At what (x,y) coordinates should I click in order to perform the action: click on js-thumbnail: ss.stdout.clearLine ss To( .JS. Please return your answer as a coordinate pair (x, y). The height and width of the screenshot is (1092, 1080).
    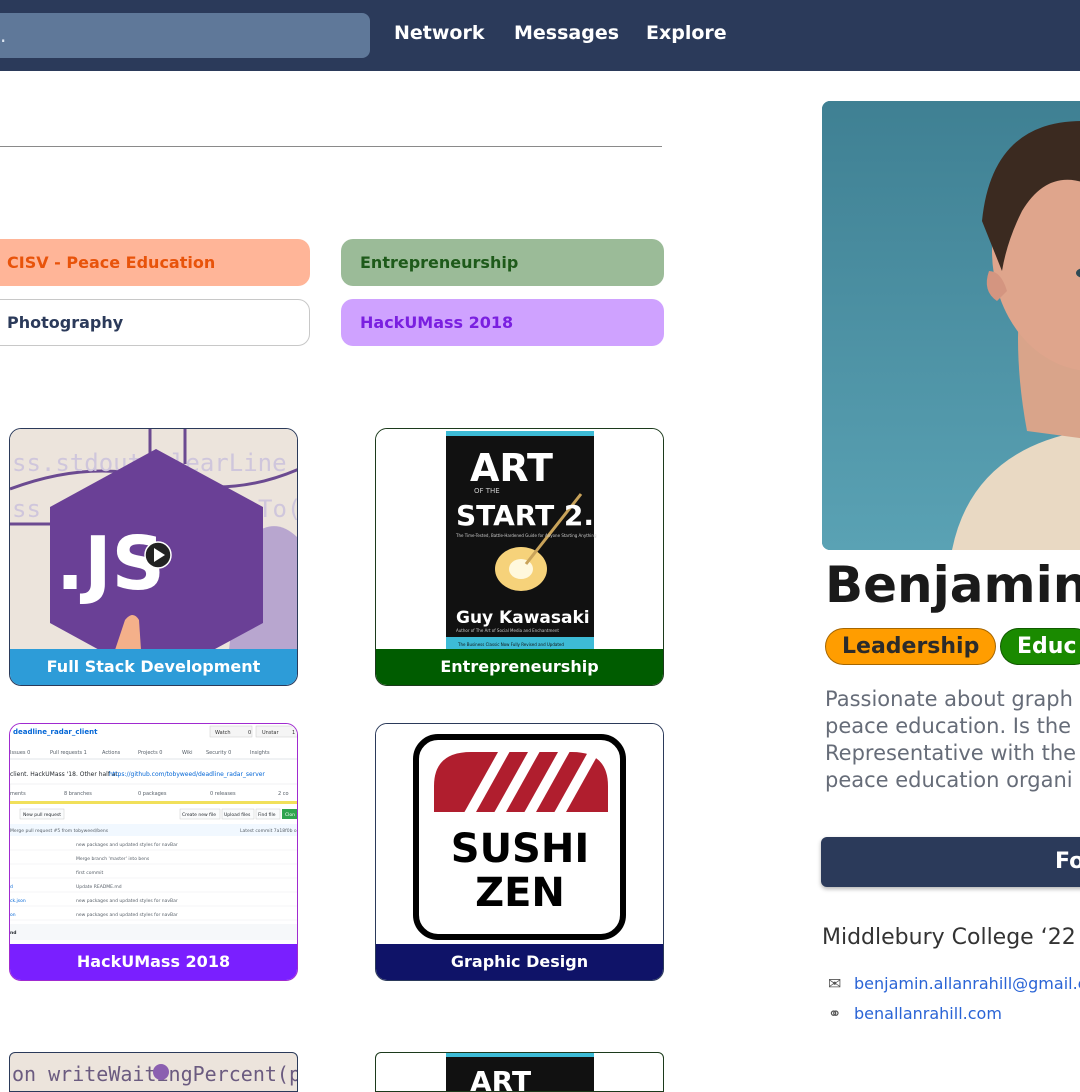
    Looking at the image, I should click on (153, 539).